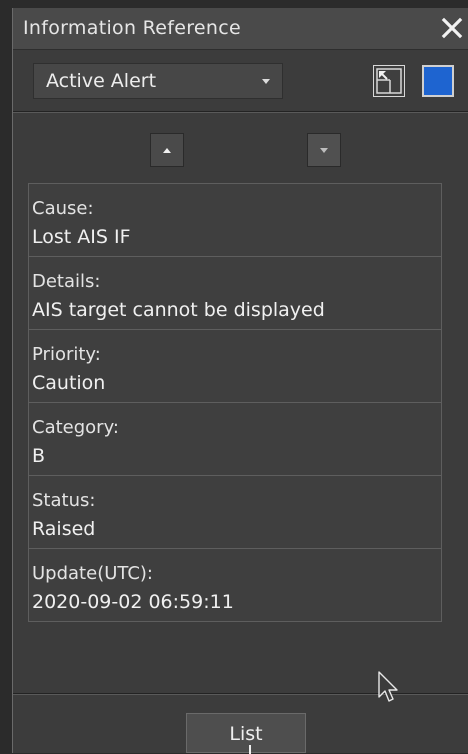 This screenshot has width=468, height=754. Describe the element at coordinates (235, 293) in the screenshot. I see `detail-row-details: Details: AIS target cannot be displayed` at that location.